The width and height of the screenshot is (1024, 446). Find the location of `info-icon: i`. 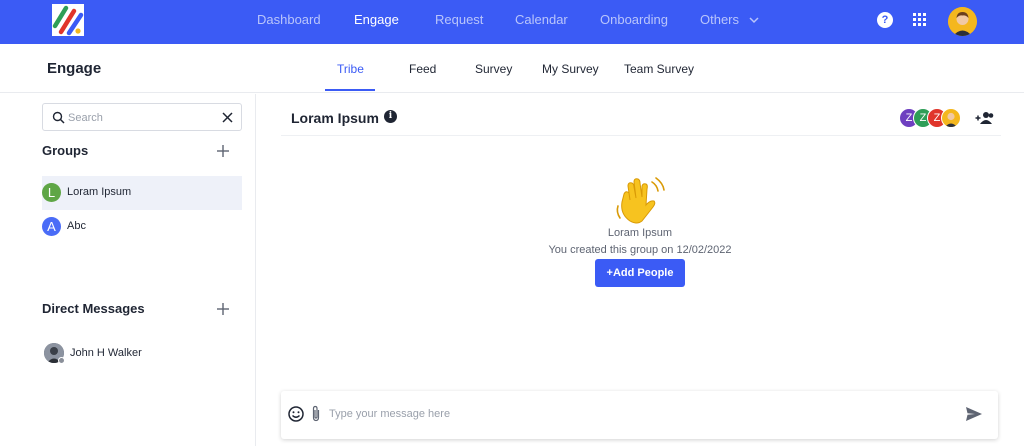

info-icon: i is located at coordinates (390, 116).